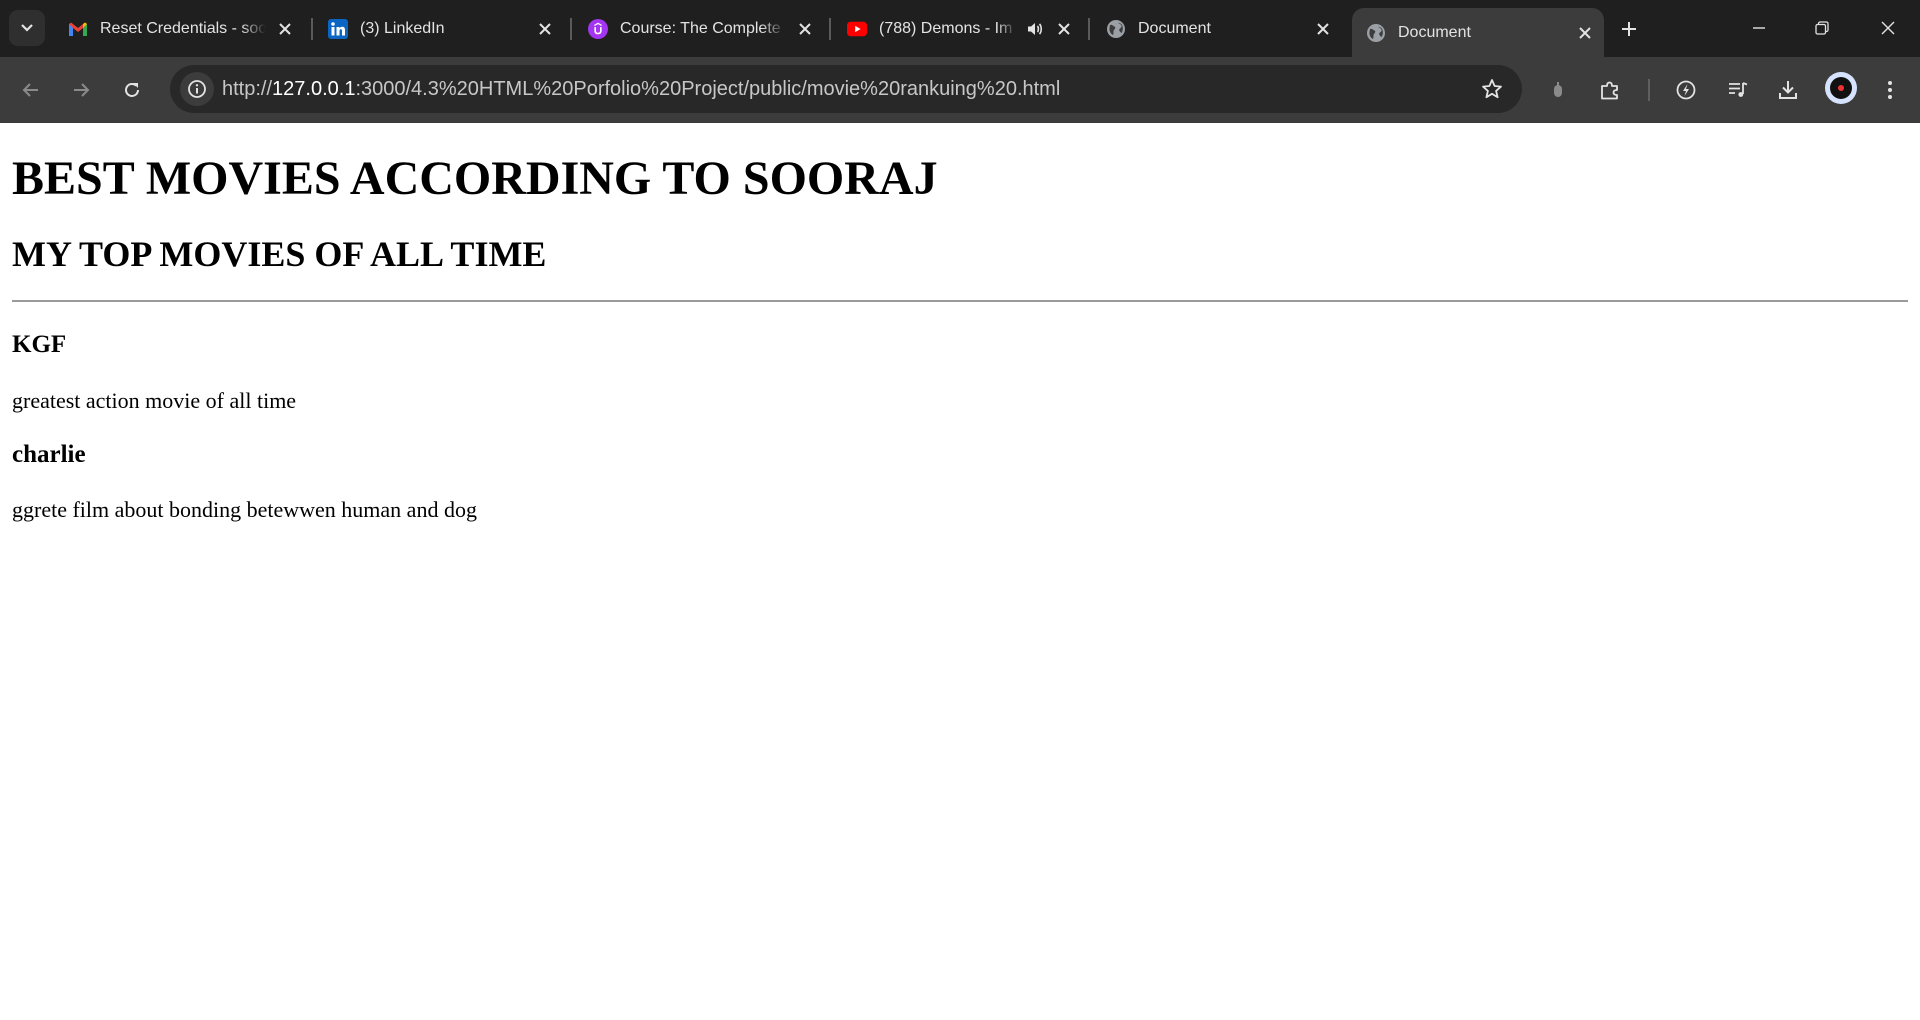 The height and width of the screenshot is (1020, 1920). I want to click on browser-menu-button, so click(1890, 90).